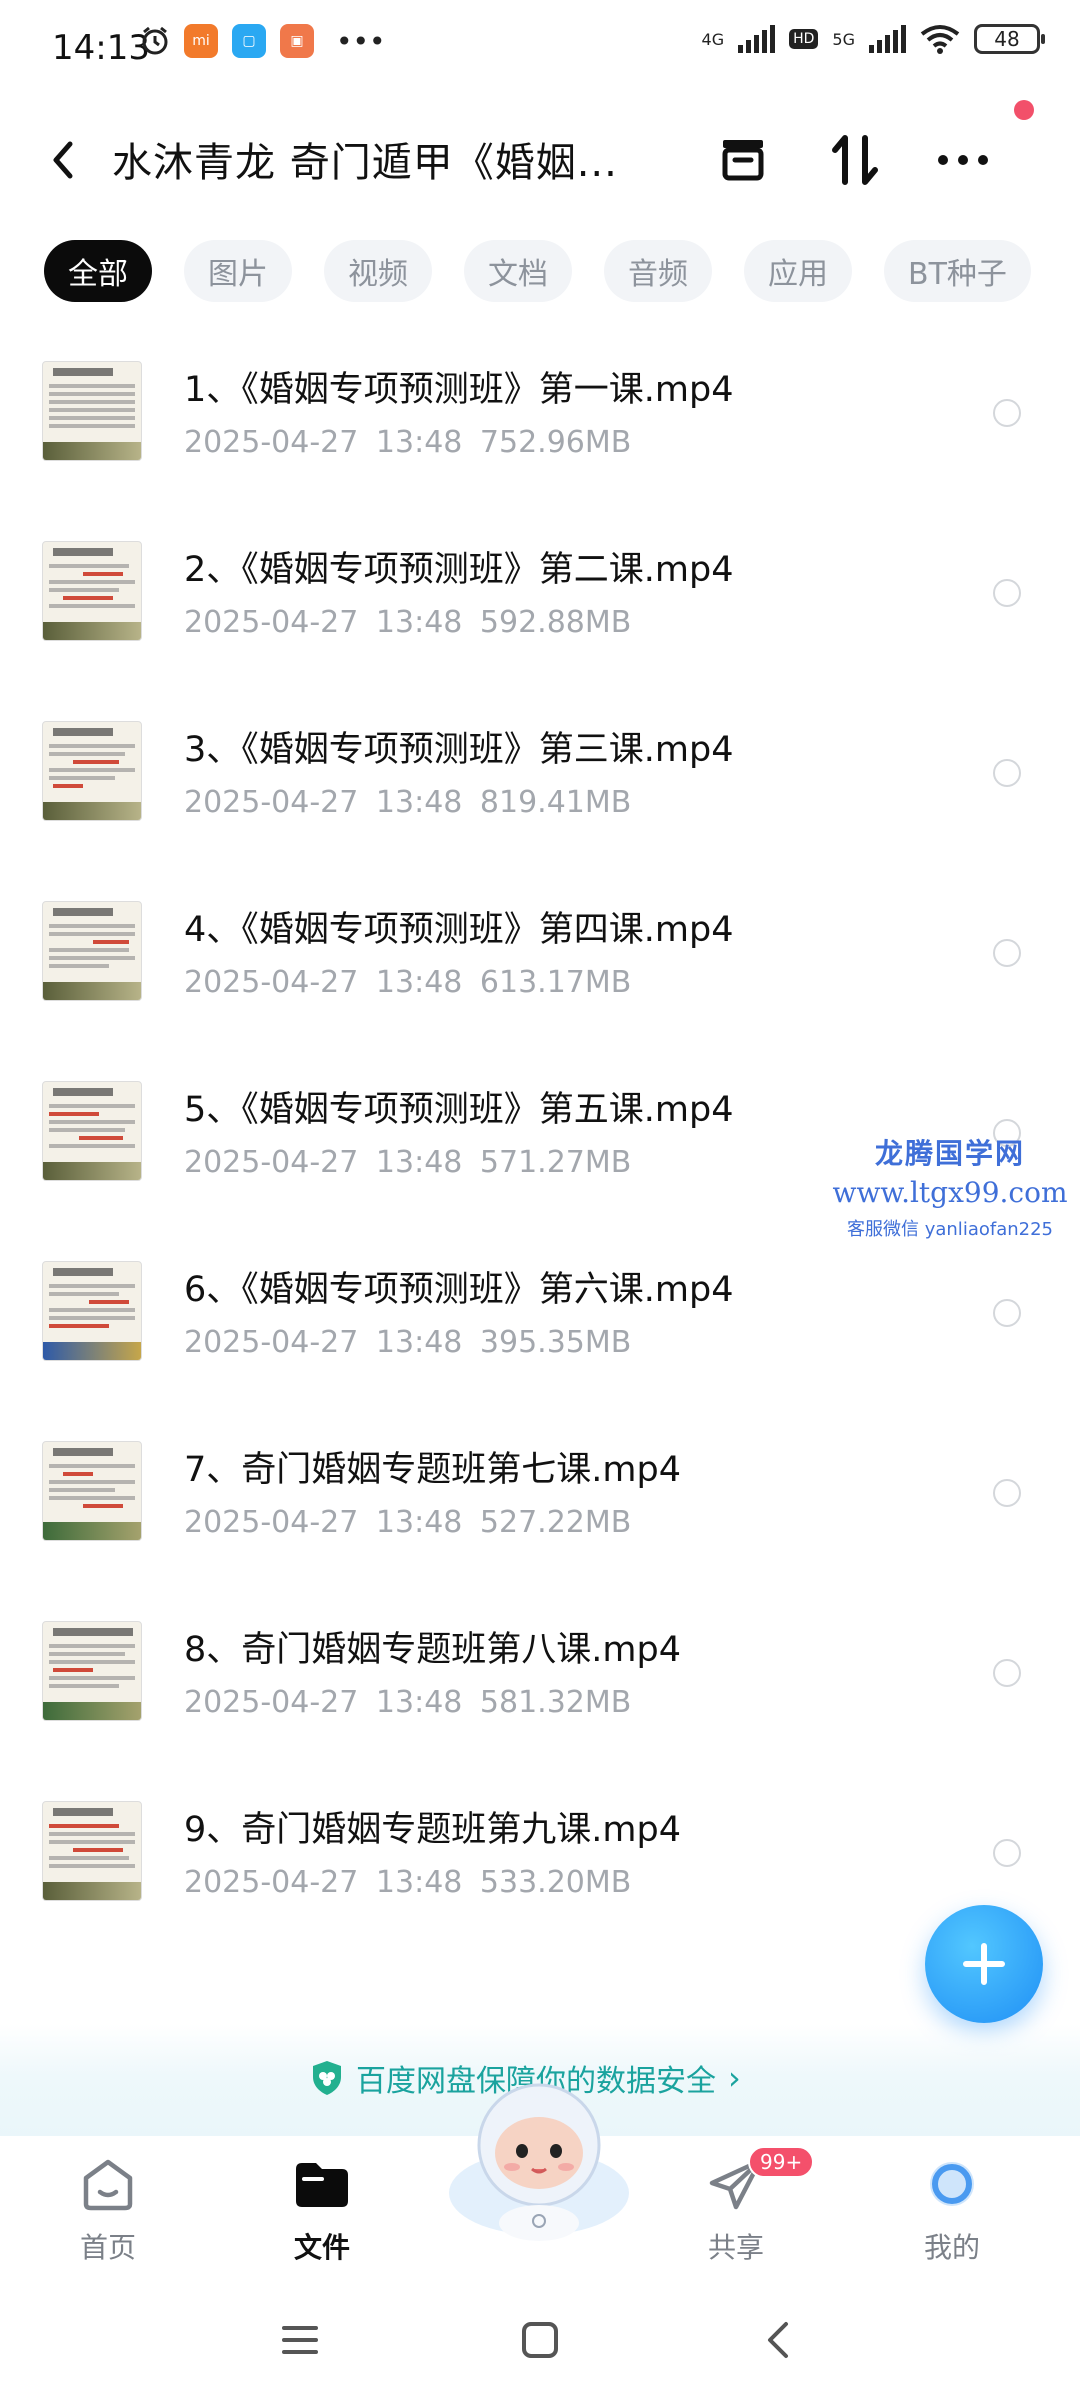  What do you see at coordinates (555, 622) in the screenshot?
I see `file-size: 592.88MB` at bounding box center [555, 622].